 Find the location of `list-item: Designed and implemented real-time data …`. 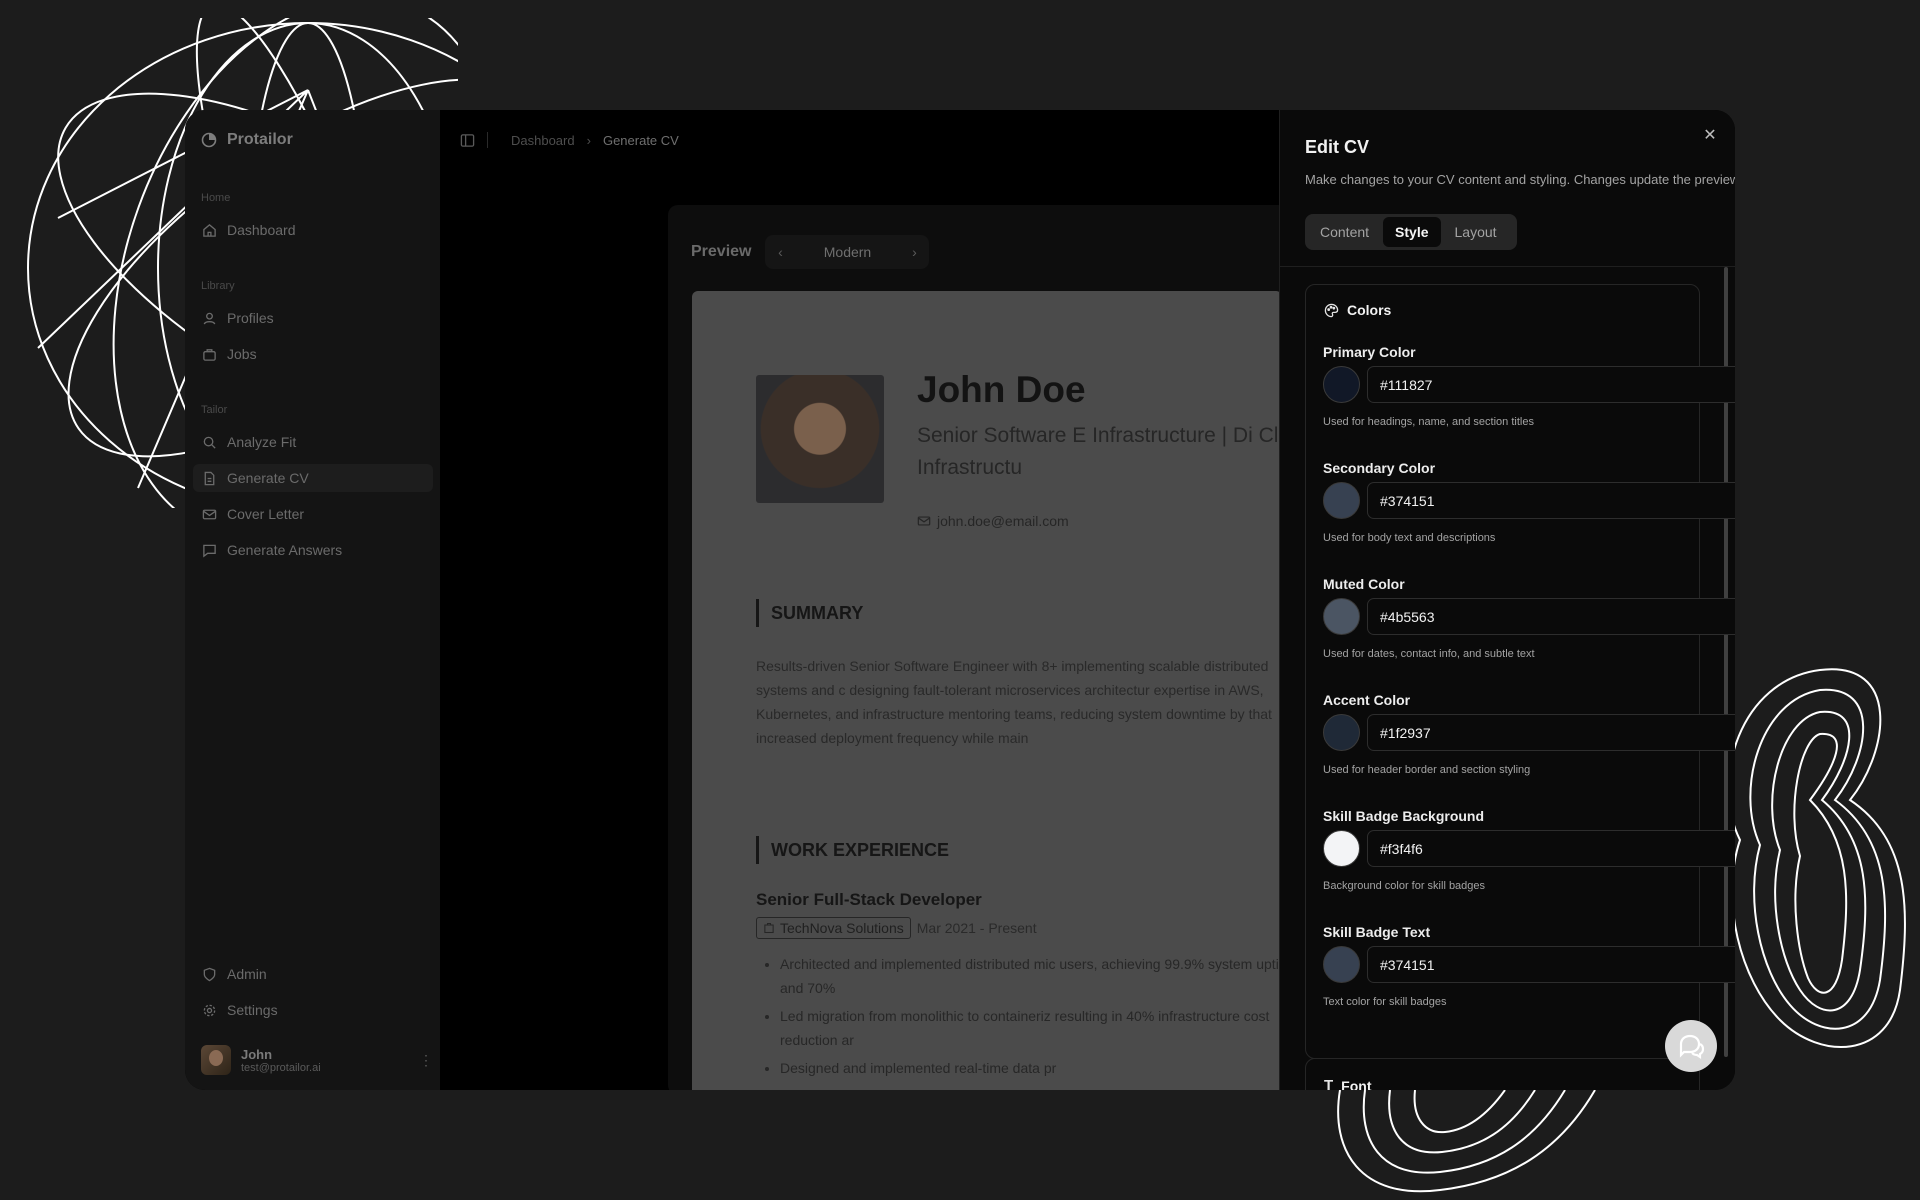

list-item: Designed and implemented real-time data … is located at coordinates (1031, 1068).